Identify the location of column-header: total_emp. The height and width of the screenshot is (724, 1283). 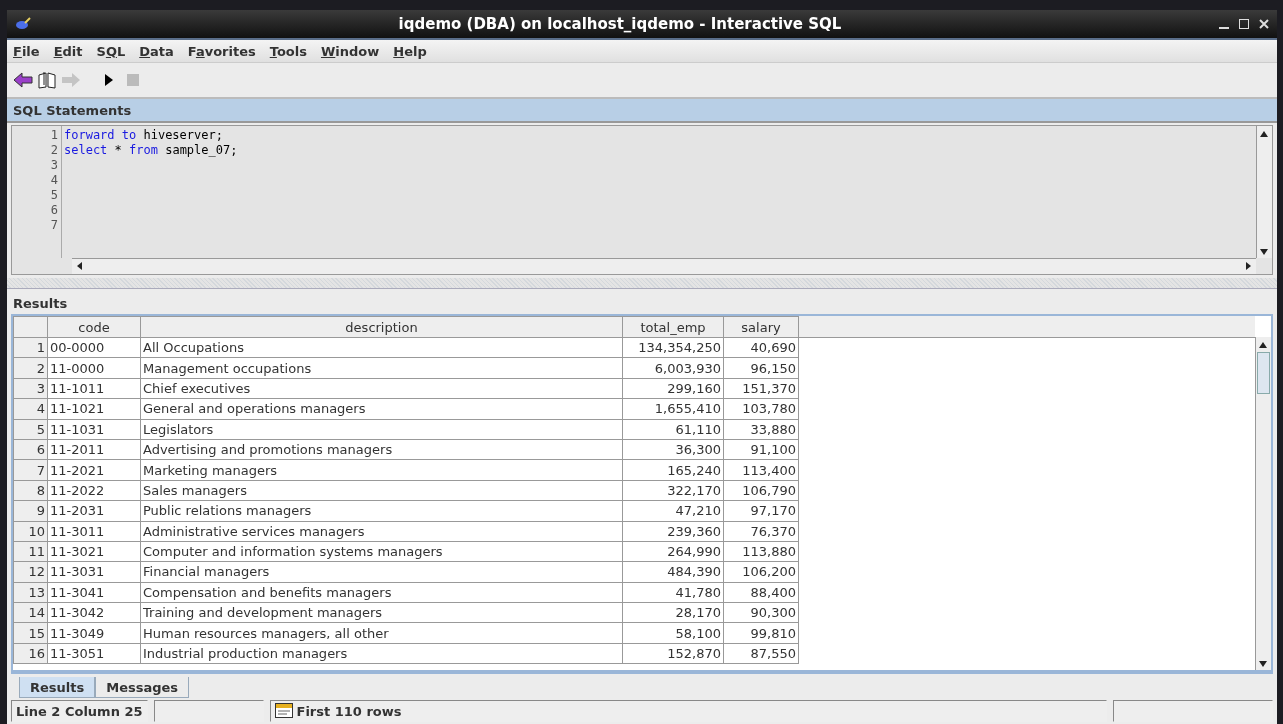
(673, 327).